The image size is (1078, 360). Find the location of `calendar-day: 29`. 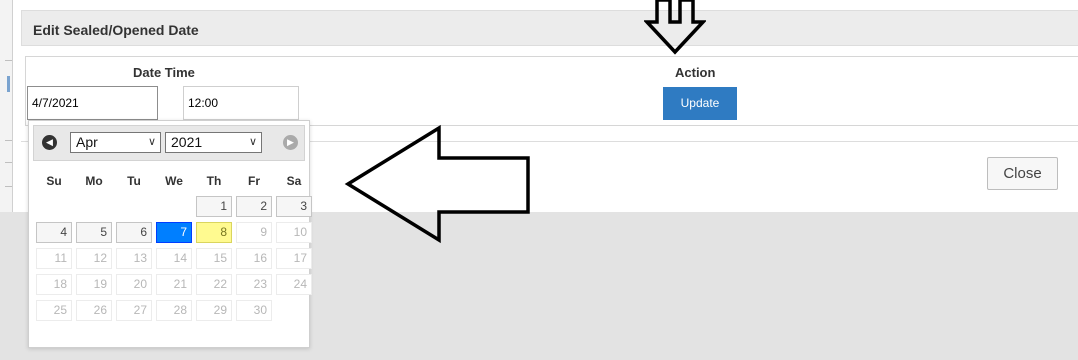

calendar-day: 29 is located at coordinates (214, 310).